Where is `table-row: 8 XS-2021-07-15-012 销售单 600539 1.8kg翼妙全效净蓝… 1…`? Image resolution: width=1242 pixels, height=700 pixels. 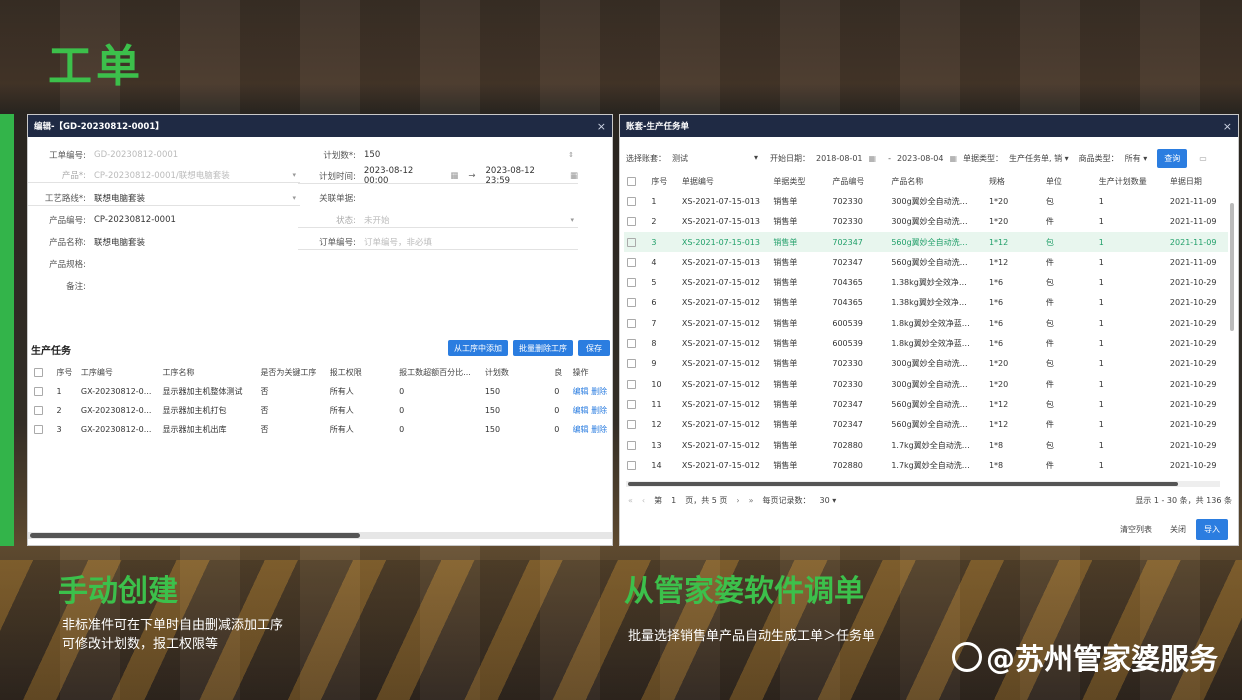 table-row: 8 XS-2021-07-15-012 销售单 600539 1.8kg翼妙全效净蓝… 1… is located at coordinates (926, 343).